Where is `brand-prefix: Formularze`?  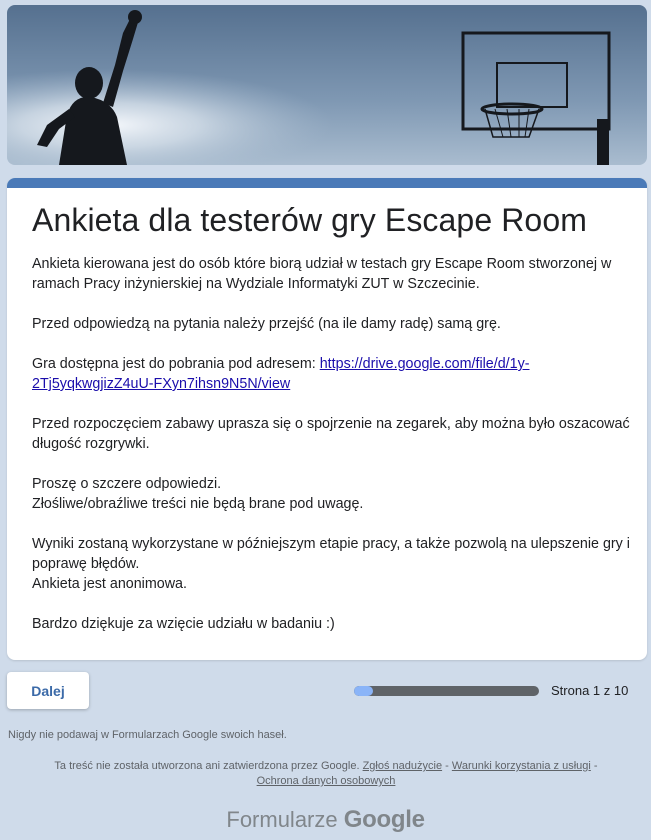 brand-prefix: Formularze is located at coordinates (282, 819).